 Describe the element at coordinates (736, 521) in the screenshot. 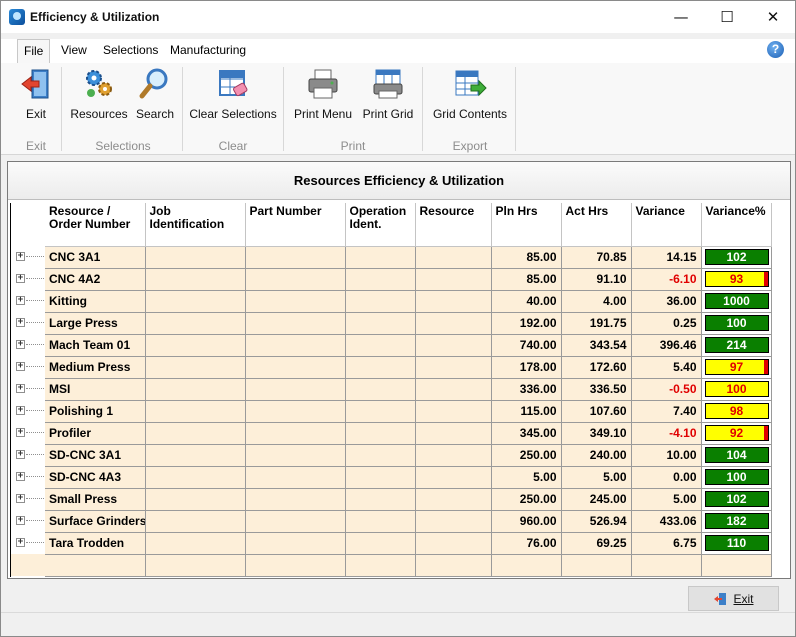

I see `variance-pct-value: 182` at that location.